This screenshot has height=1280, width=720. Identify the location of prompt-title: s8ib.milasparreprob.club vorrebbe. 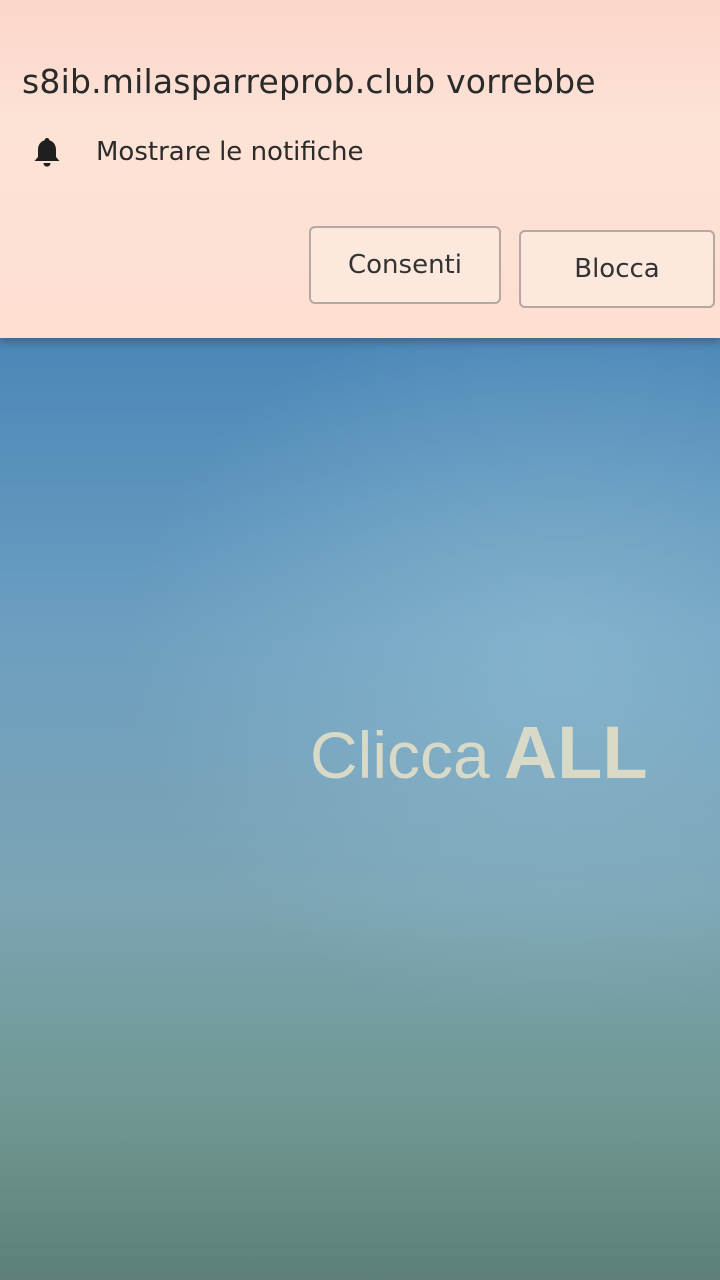
(309, 81).